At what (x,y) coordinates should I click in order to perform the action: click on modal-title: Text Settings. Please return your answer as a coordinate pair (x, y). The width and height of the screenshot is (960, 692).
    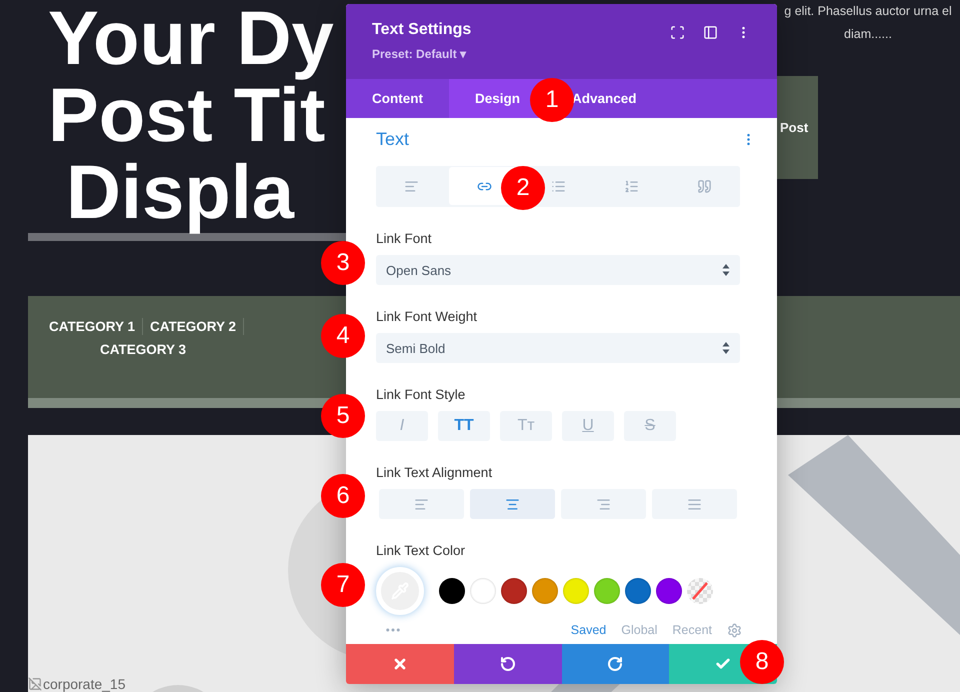
    Looking at the image, I should click on (422, 30).